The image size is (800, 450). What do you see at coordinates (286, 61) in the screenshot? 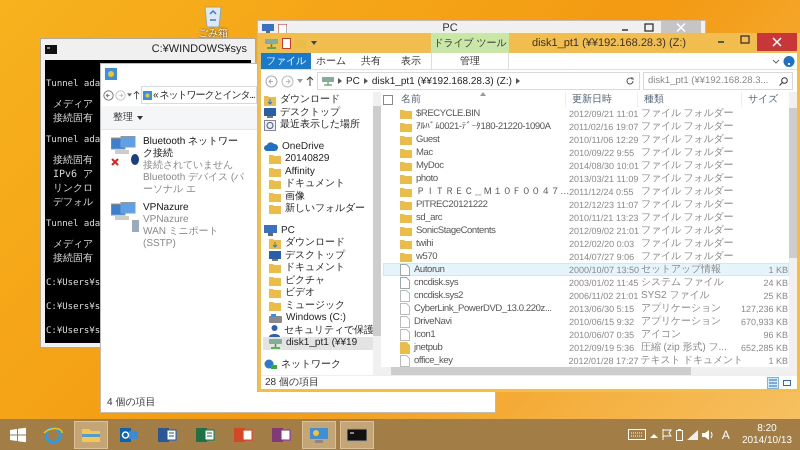
I see `ribbon-tab: ファイル` at bounding box center [286, 61].